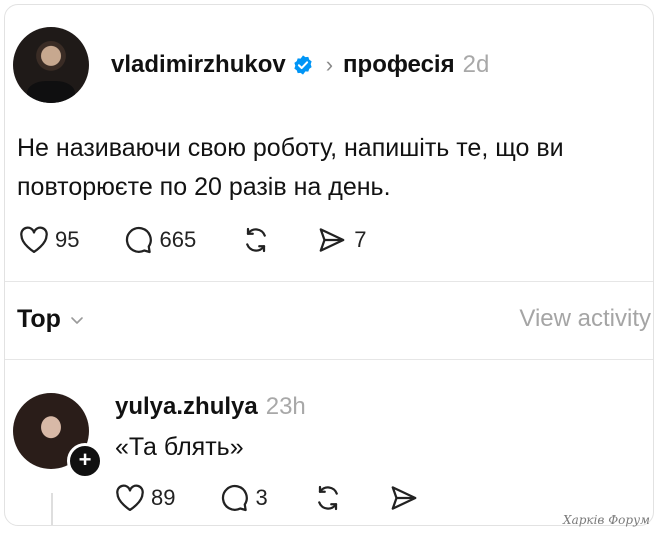  What do you see at coordinates (39, 319) in the screenshot?
I see `sort-dropdown-label: Top` at bounding box center [39, 319].